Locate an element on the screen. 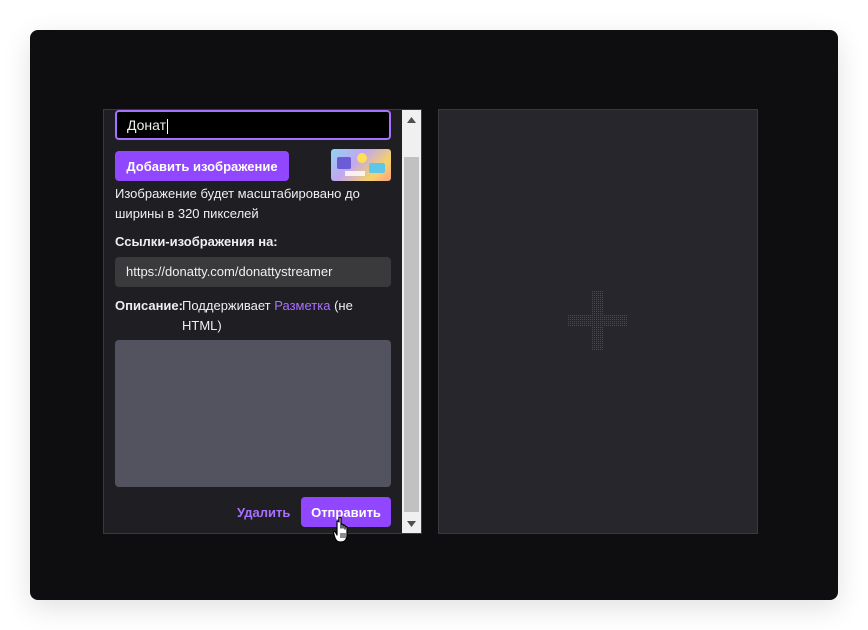  plus-icon is located at coordinates (598, 321).